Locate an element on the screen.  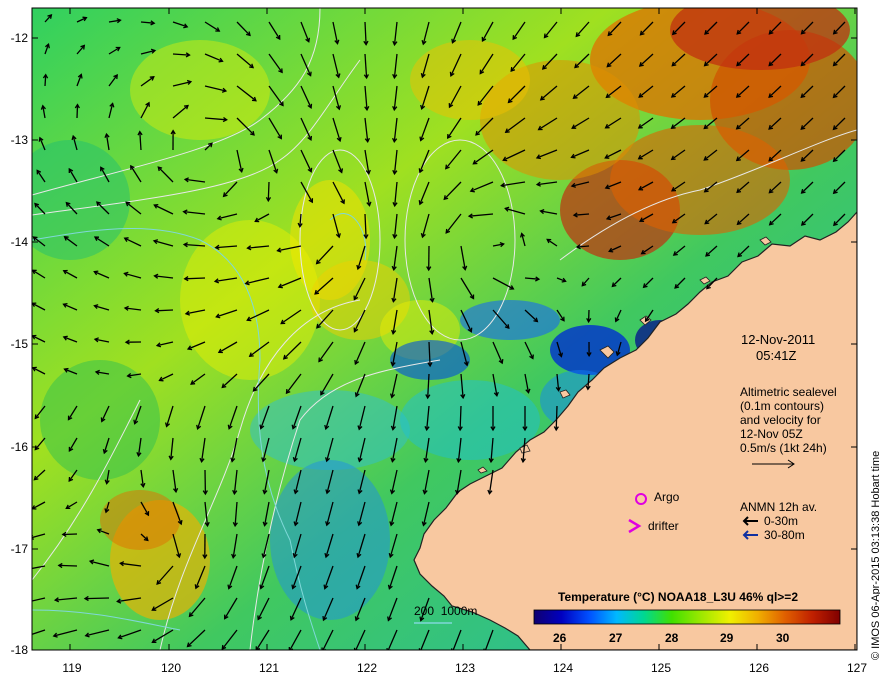
x-tick-label: 121 is located at coordinates (269, 668).